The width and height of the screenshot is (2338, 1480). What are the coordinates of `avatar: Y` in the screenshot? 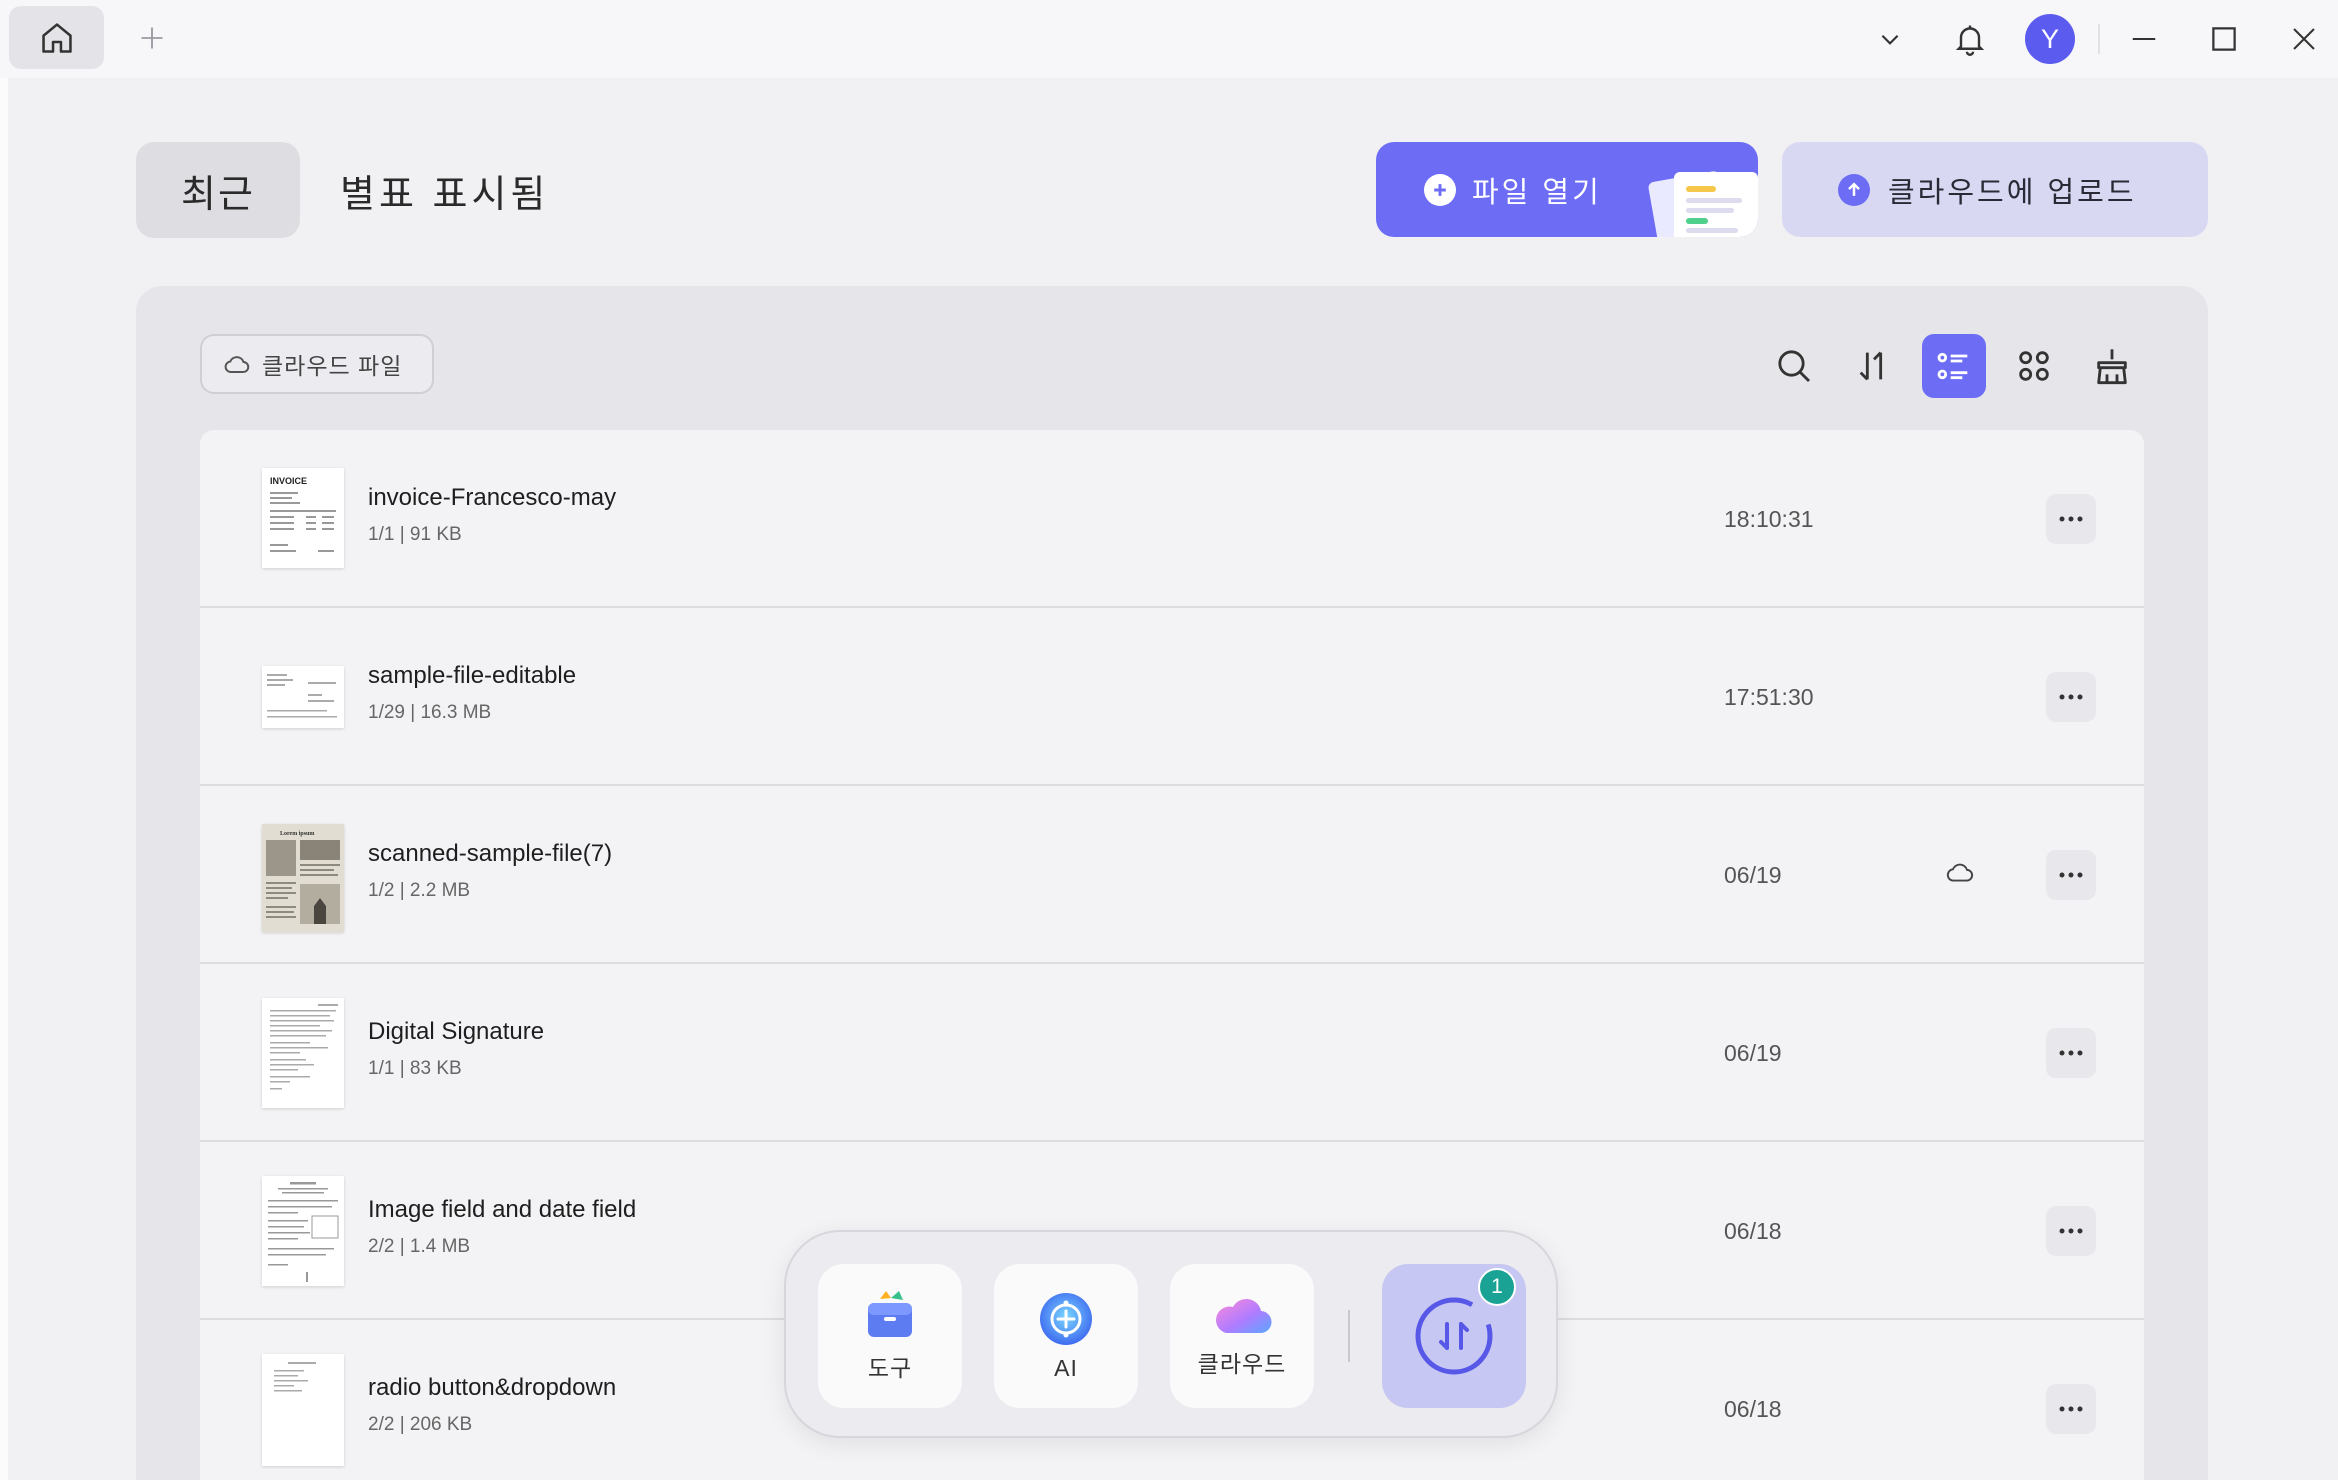 It's located at (2050, 39).